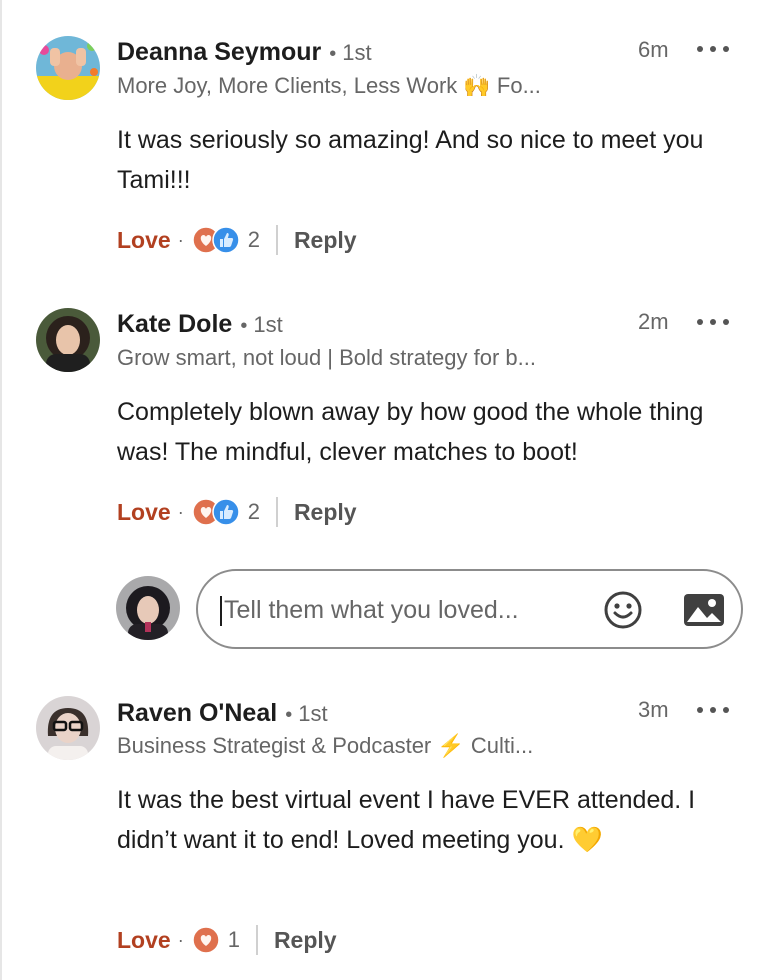 This screenshot has height=980, width=772. I want to click on author-line: Kate Dole • 1st, so click(200, 324).